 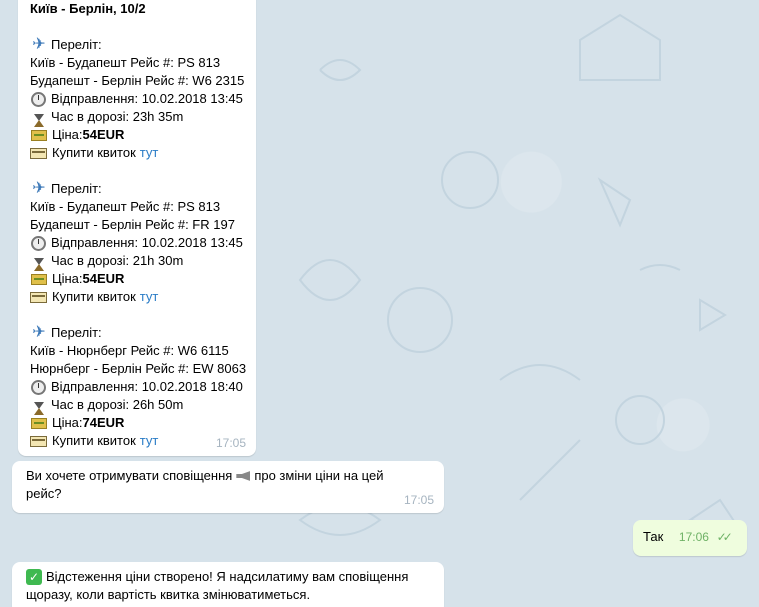 What do you see at coordinates (34, 577) in the screenshot?
I see `checkmark-icon: ✓` at bounding box center [34, 577].